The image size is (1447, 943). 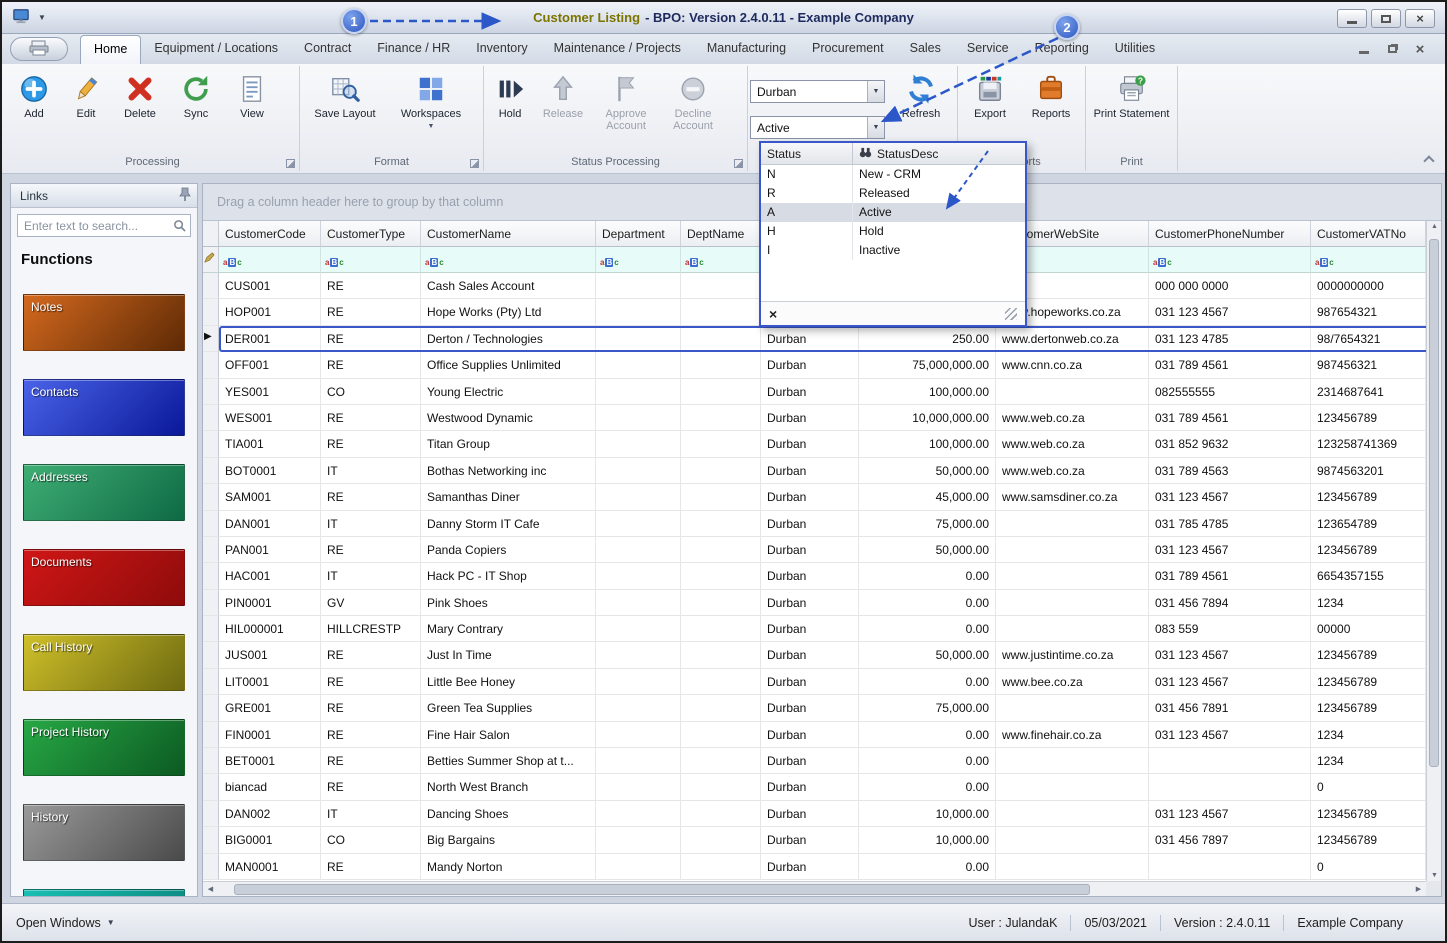 What do you see at coordinates (508, 234) in the screenshot?
I see `column-header-customername: CustomerName` at bounding box center [508, 234].